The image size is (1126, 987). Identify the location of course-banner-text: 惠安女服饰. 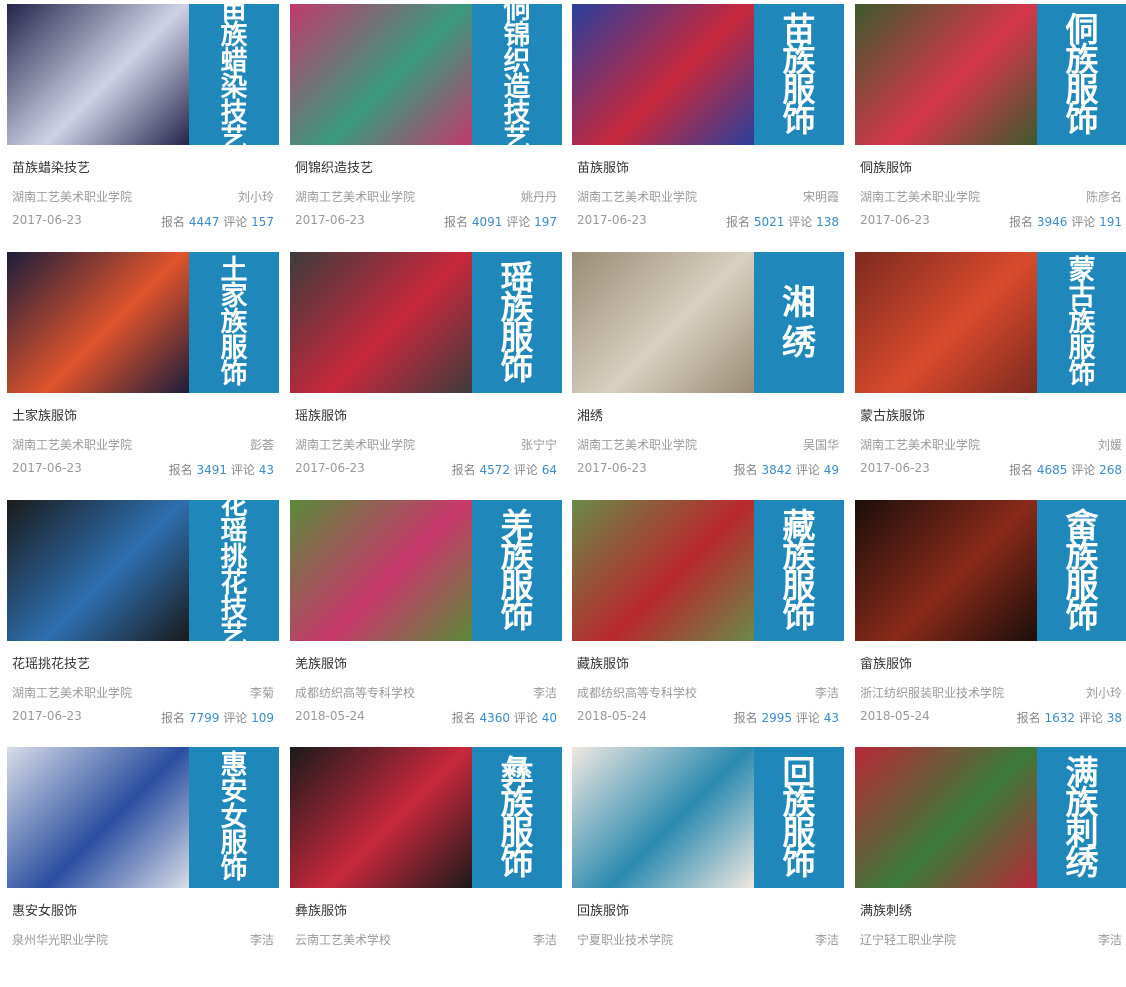
(234, 817).